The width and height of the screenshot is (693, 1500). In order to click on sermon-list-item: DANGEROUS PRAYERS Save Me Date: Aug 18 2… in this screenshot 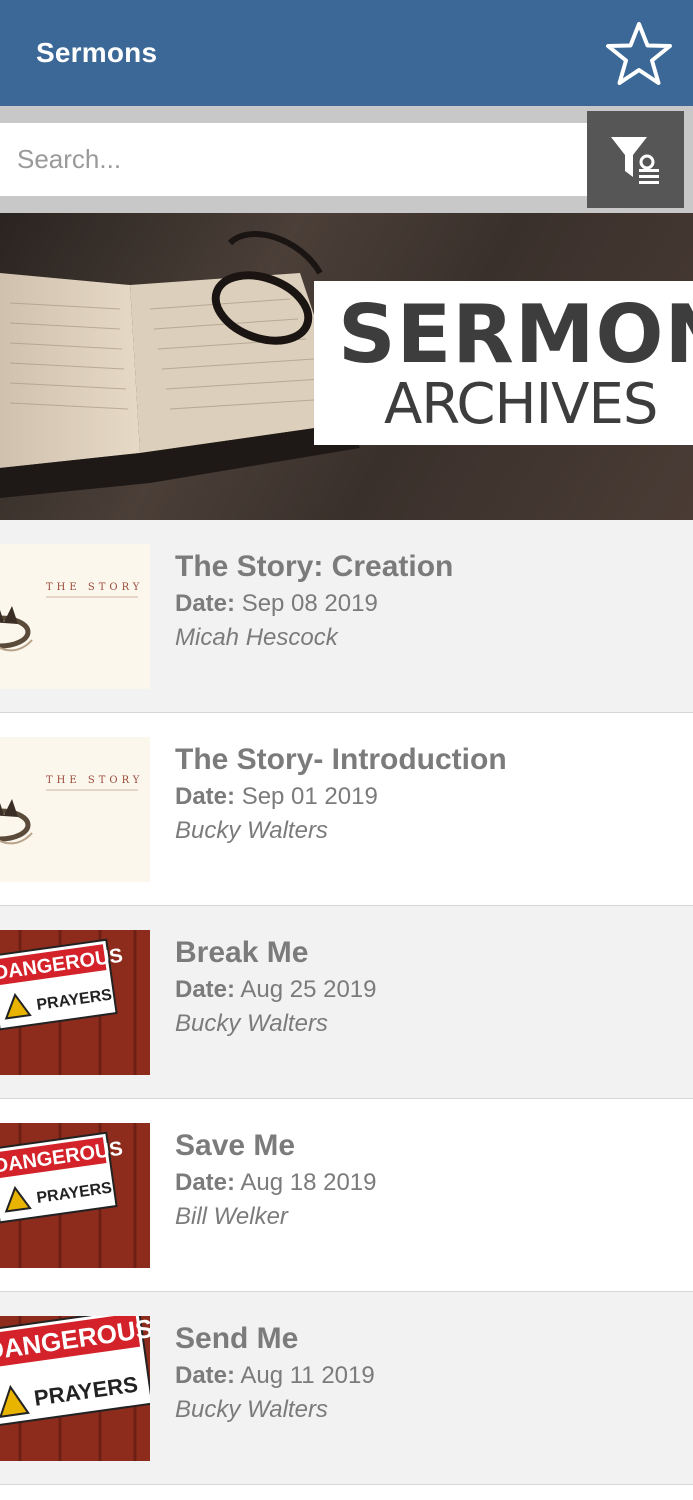, I will do `click(346, 1195)`.